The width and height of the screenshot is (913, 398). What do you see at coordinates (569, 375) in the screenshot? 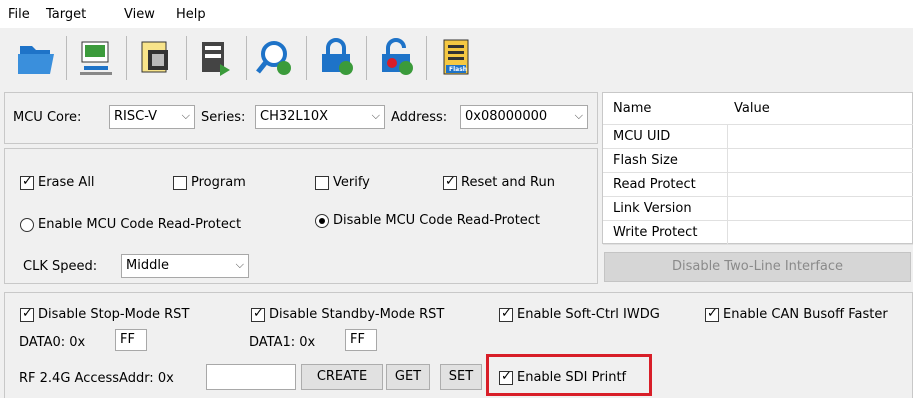
I see `highlight-box` at bounding box center [569, 375].